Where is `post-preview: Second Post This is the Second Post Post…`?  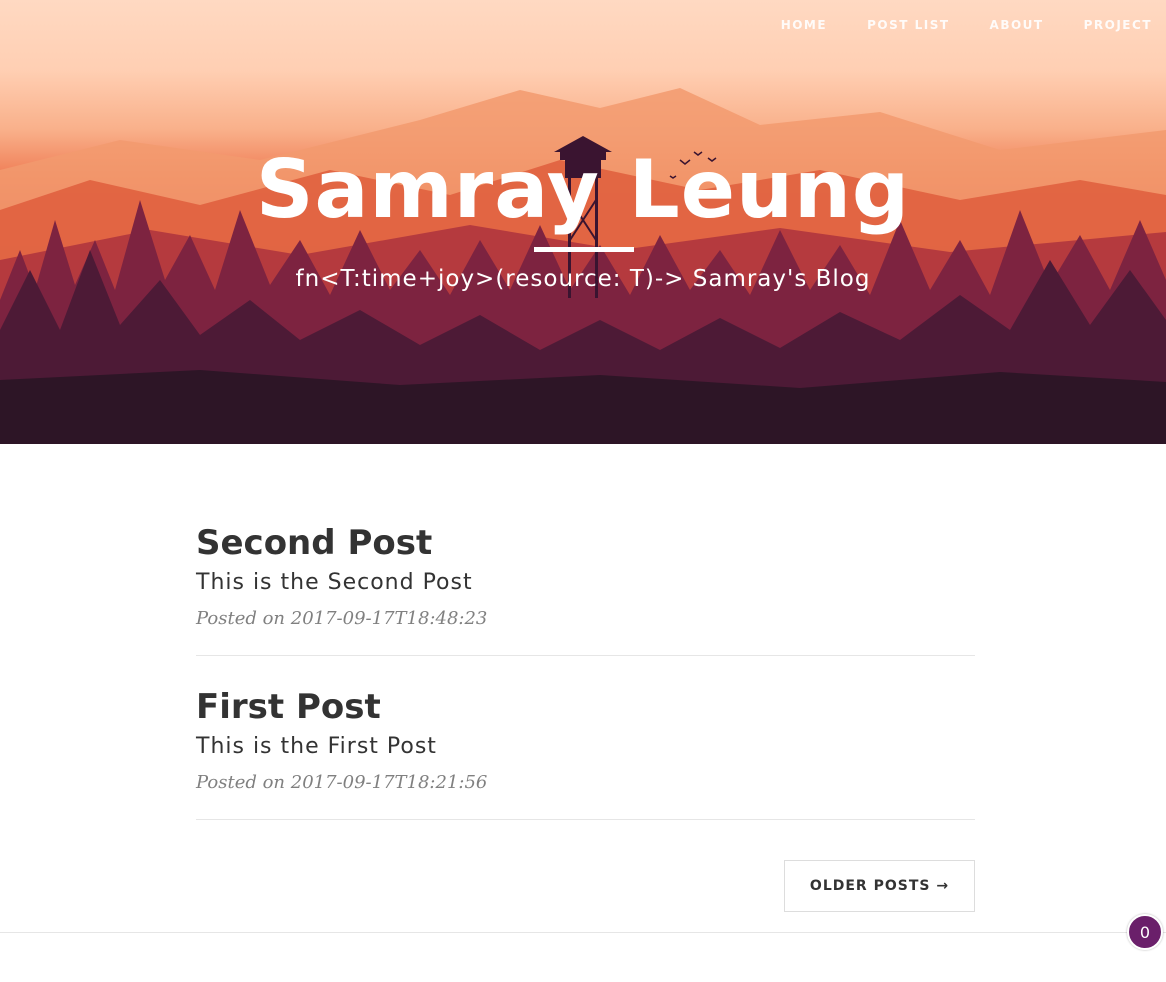 post-preview: Second Post This is the Second Post Post… is located at coordinates (585, 588).